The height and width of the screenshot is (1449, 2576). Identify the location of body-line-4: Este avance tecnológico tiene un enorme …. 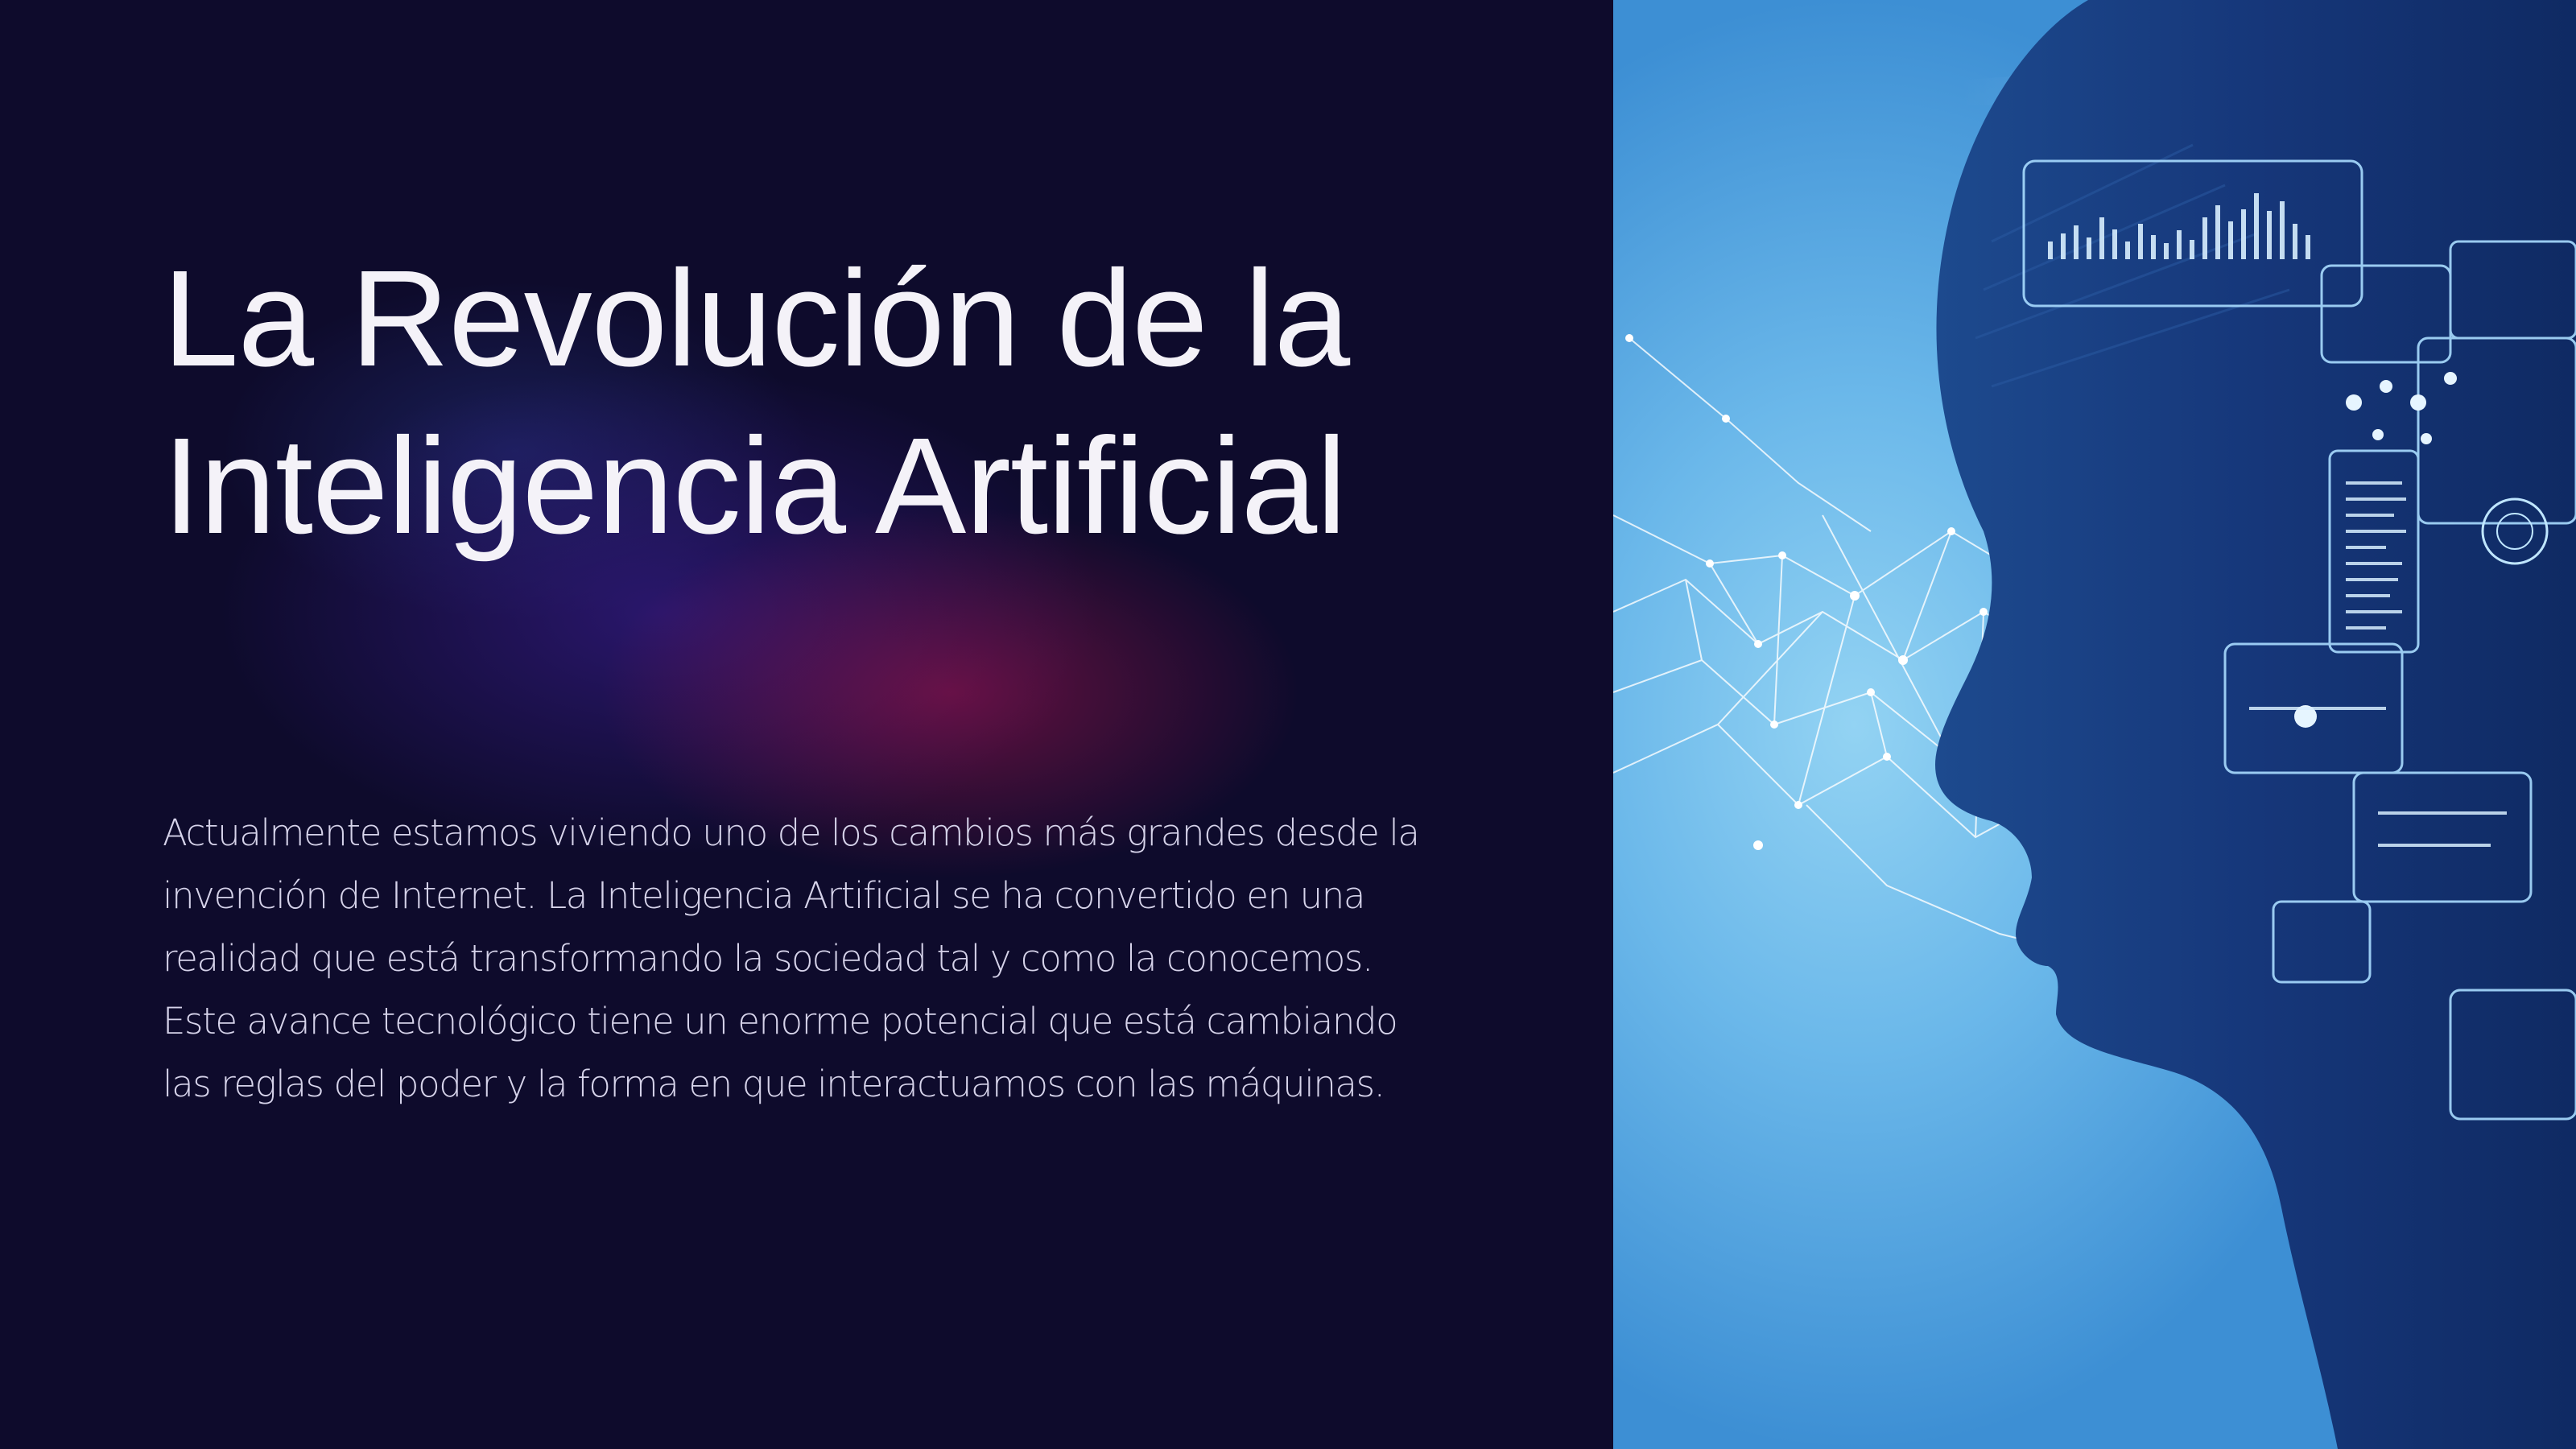
(780, 1021).